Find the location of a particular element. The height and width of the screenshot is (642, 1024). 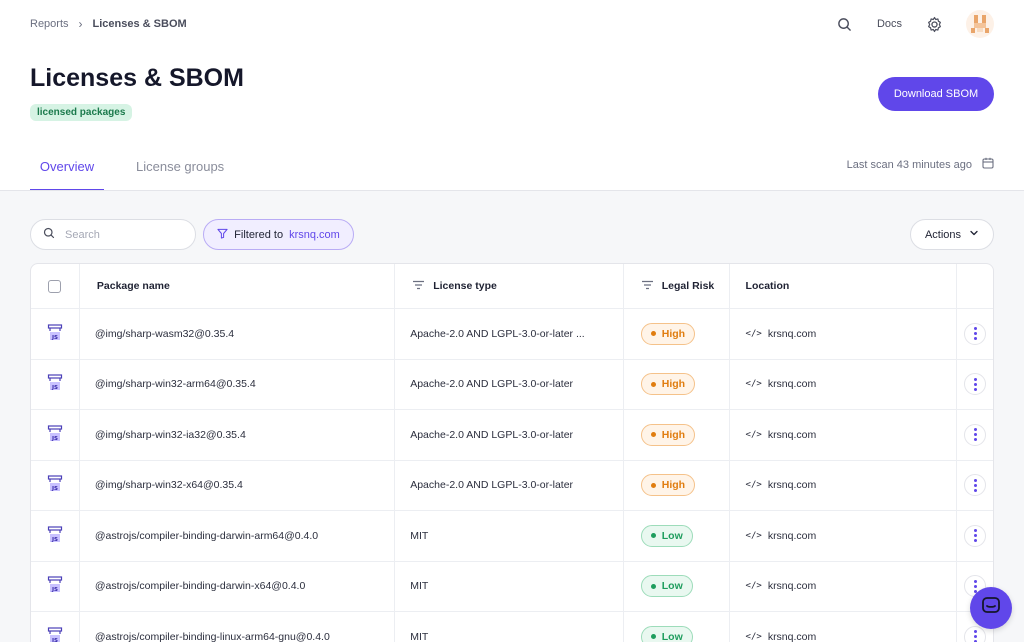

column-legal-risk: Legal Risk is located at coordinates (677, 286).